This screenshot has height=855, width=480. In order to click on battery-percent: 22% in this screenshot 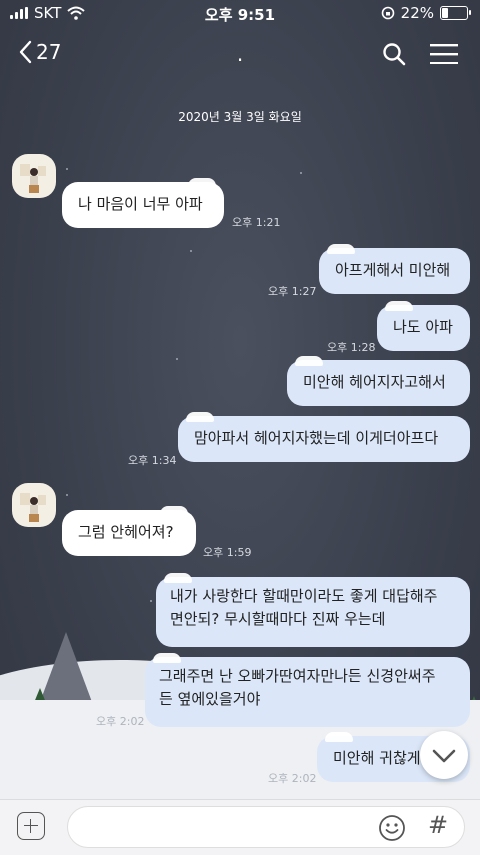, I will do `click(417, 13)`.